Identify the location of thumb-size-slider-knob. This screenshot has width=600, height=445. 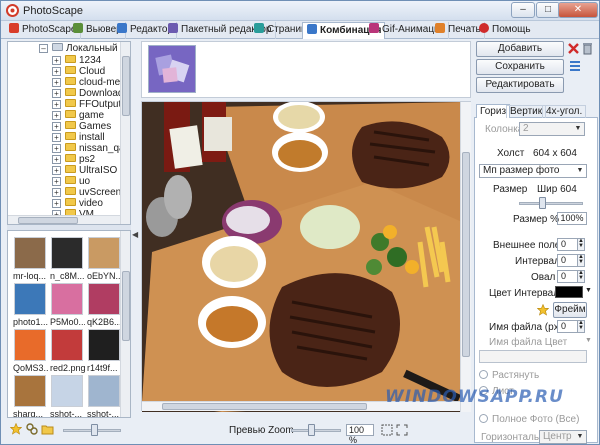
(94, 430).